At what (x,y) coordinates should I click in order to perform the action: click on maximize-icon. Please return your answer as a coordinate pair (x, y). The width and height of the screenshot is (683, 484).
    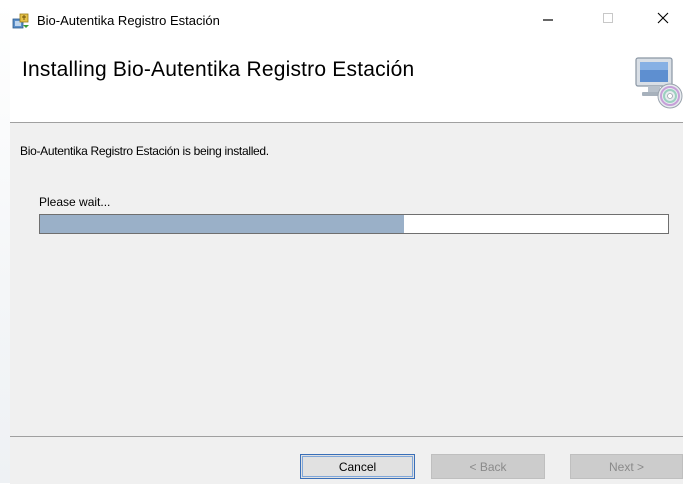
    Looking at the image, I should click on (608, 20).